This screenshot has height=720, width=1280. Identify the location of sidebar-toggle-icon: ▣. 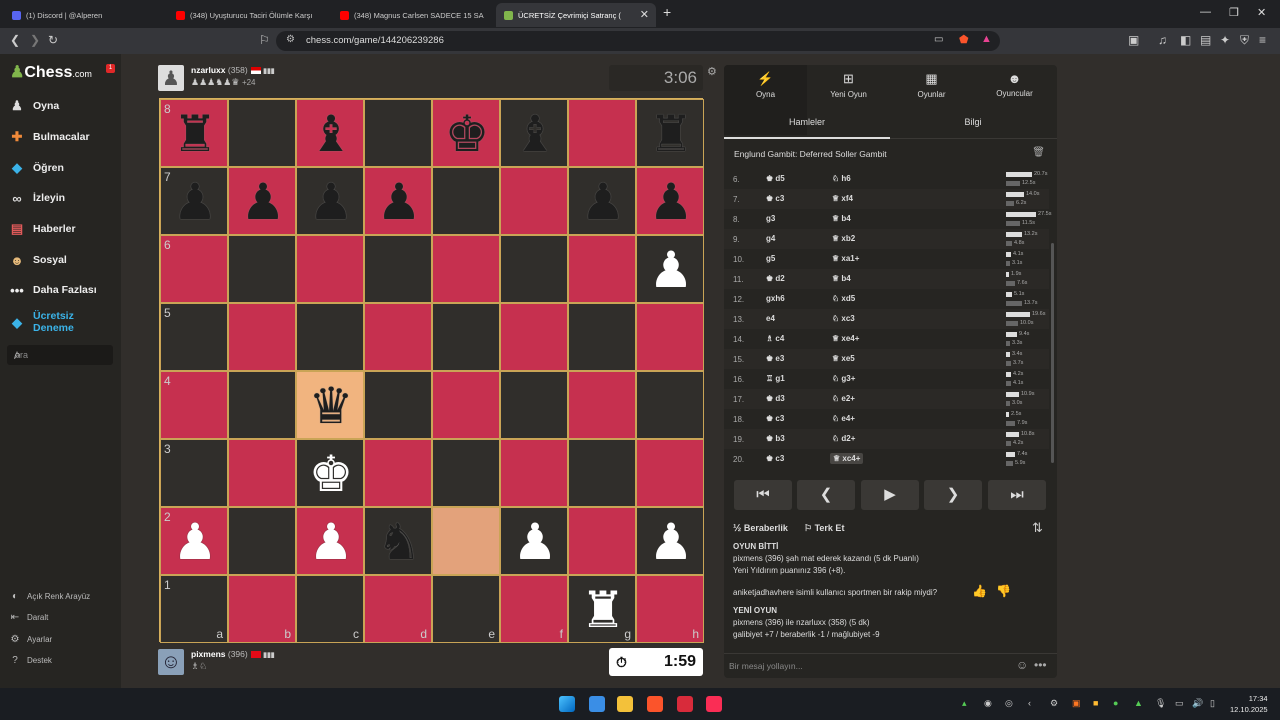
(1133, 40).